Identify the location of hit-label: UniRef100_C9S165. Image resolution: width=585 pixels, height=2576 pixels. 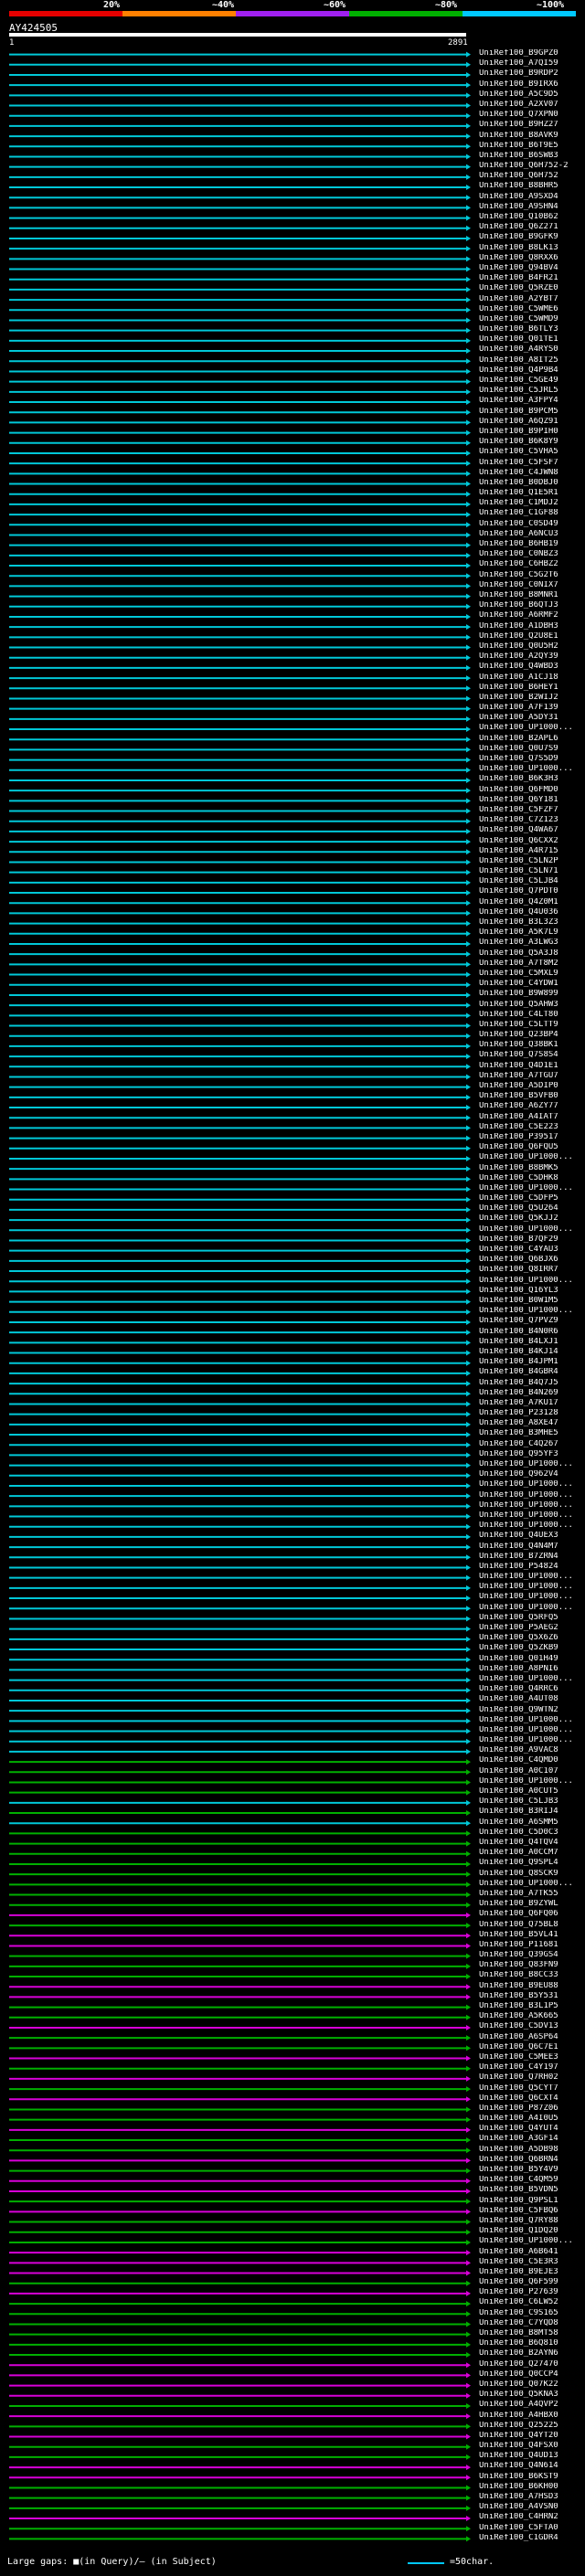
(532, 2313).